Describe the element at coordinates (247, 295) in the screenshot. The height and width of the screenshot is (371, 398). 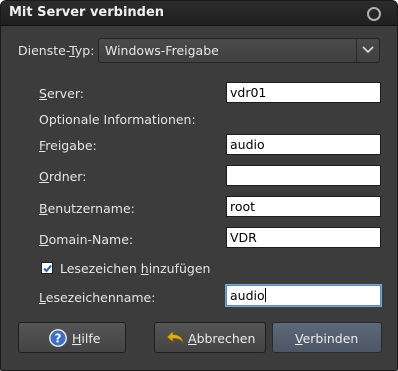
I see `bookmark-name-value: audio` at that location.